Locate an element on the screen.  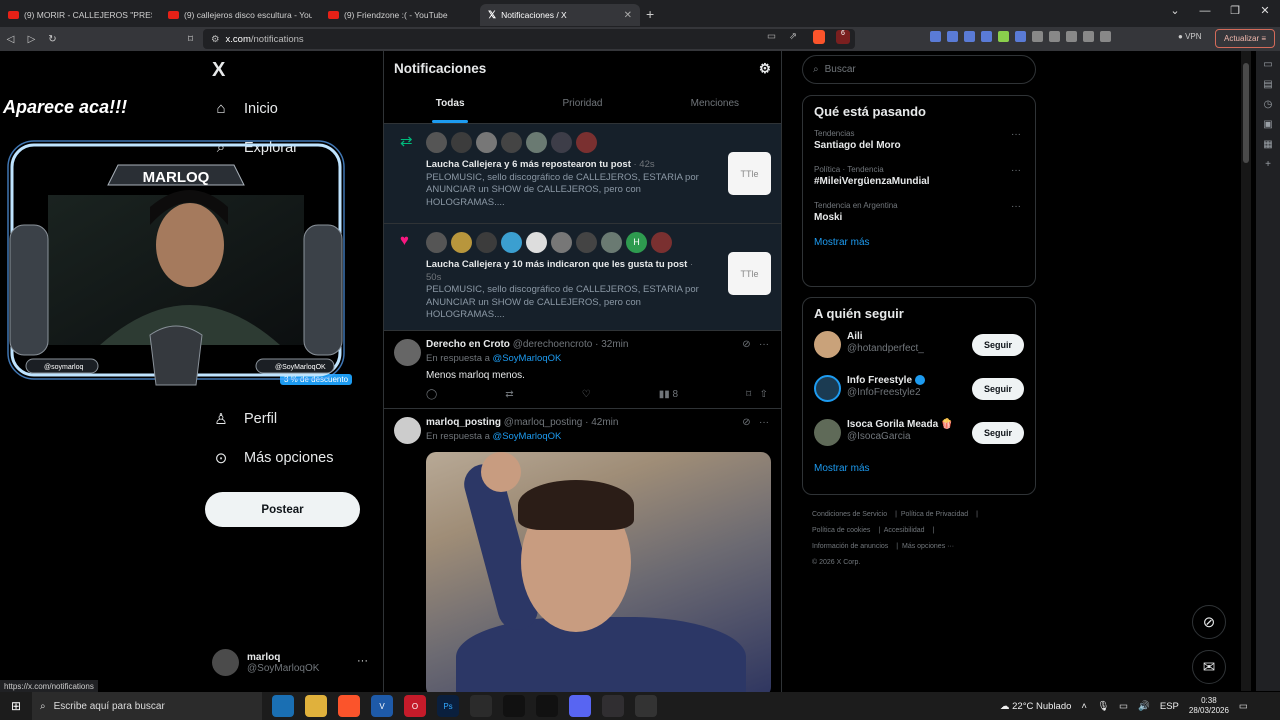
author-handle: @derechoencroto is located at coordinates (553, 344).